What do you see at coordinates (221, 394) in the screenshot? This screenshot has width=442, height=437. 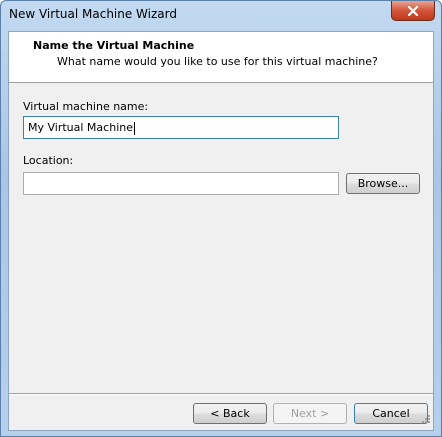 I see `footer-divider` at bounding box center [221, 394].